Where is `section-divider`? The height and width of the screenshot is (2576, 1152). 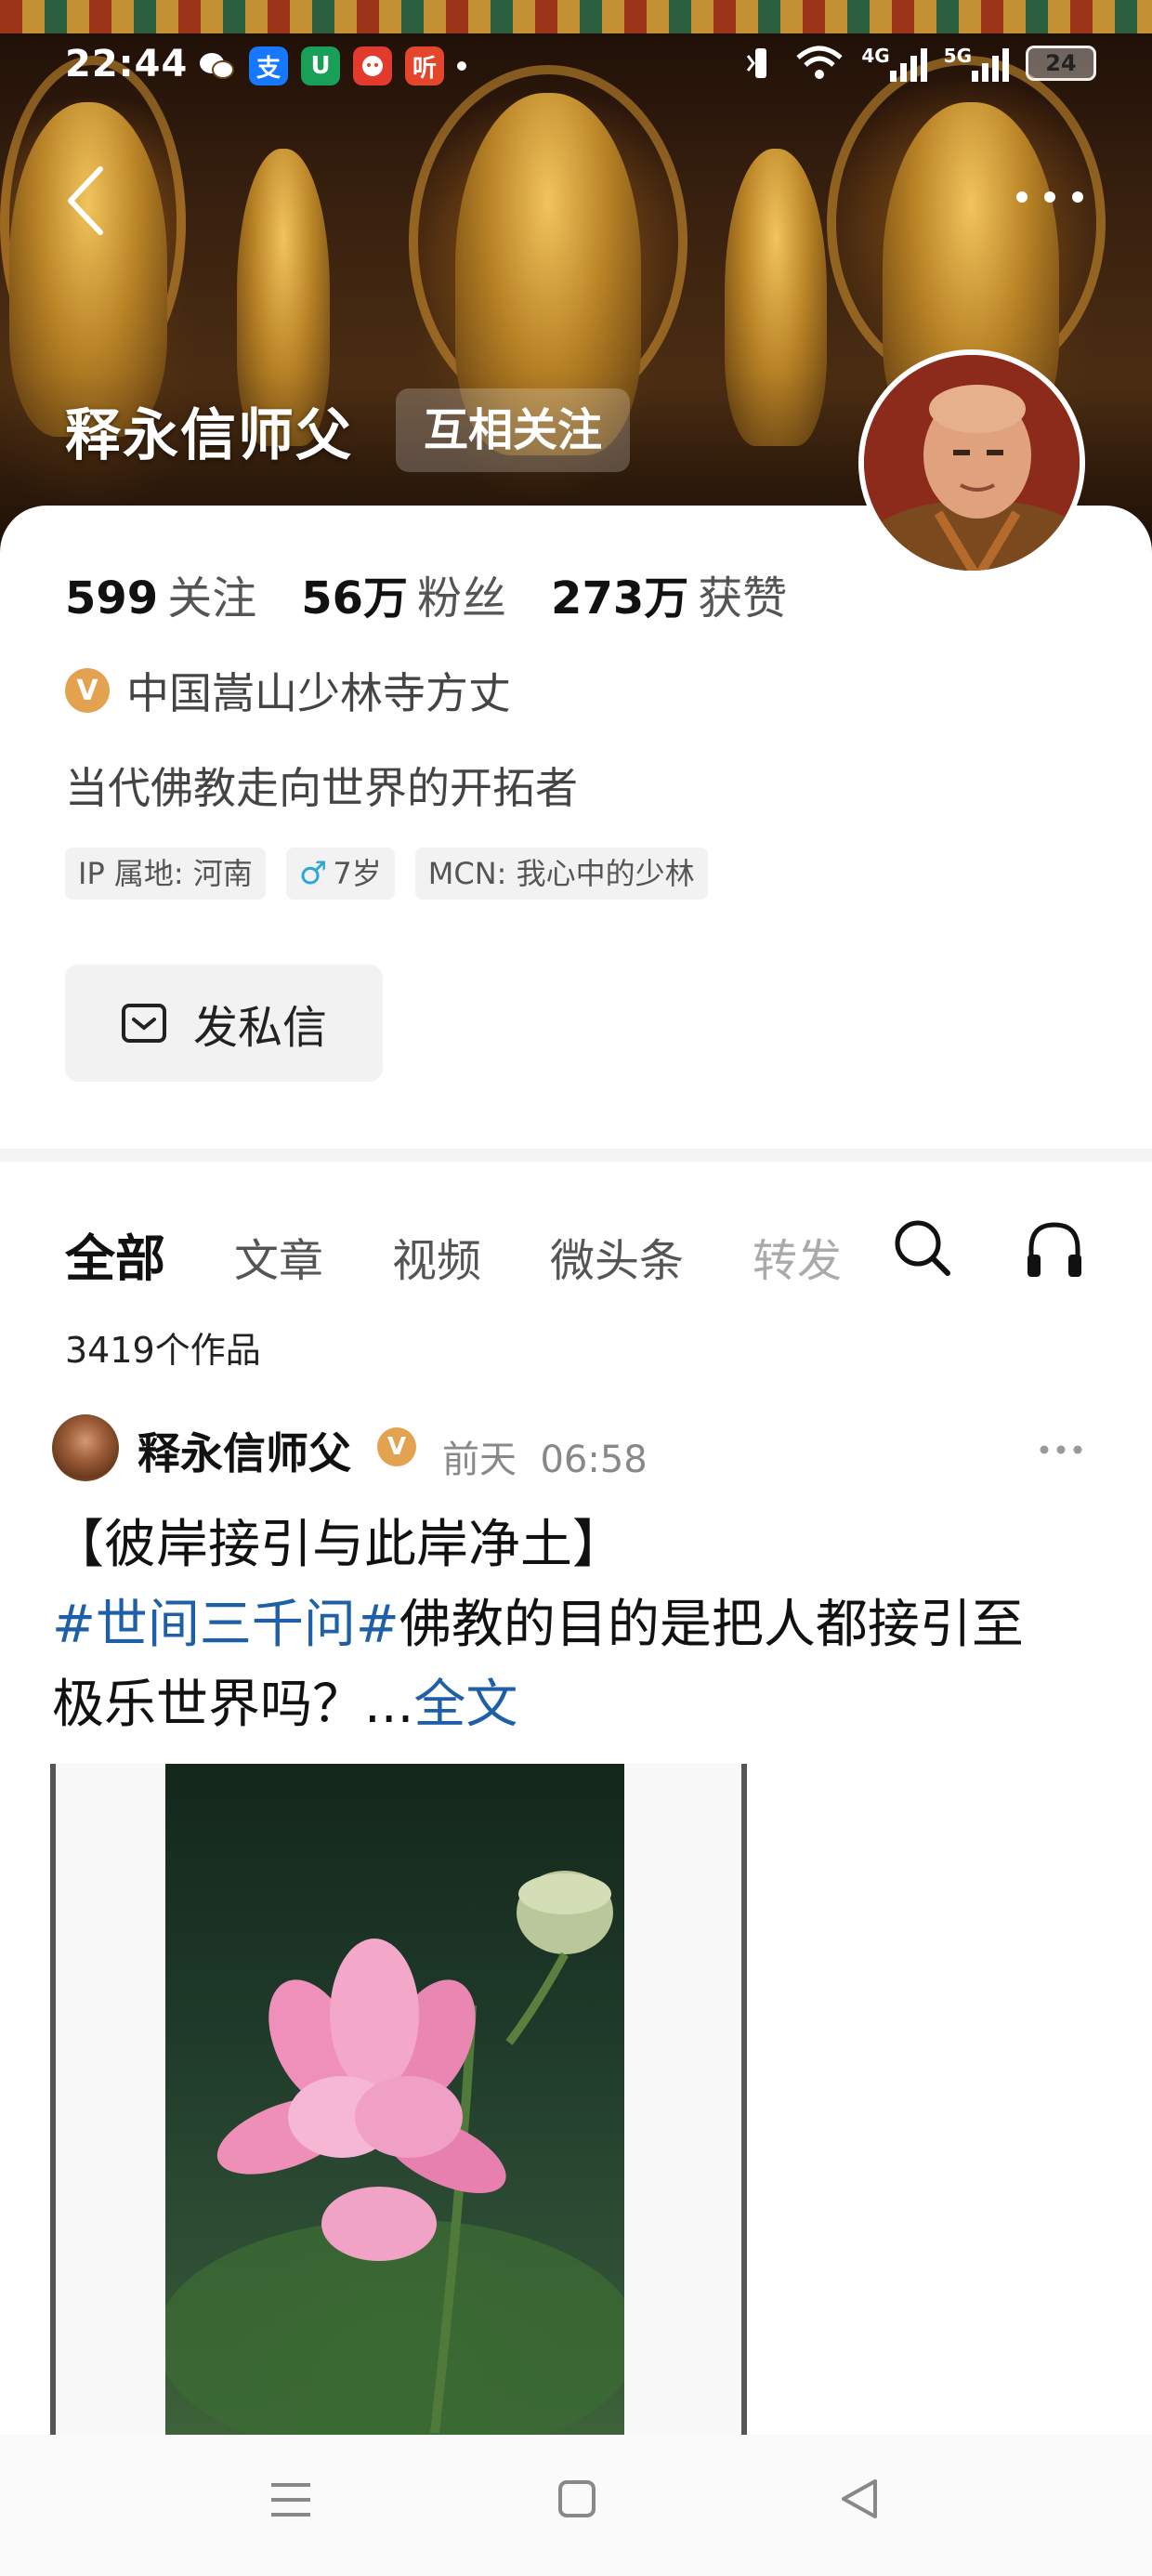
section-divider is located at coordinates (576, 1155).